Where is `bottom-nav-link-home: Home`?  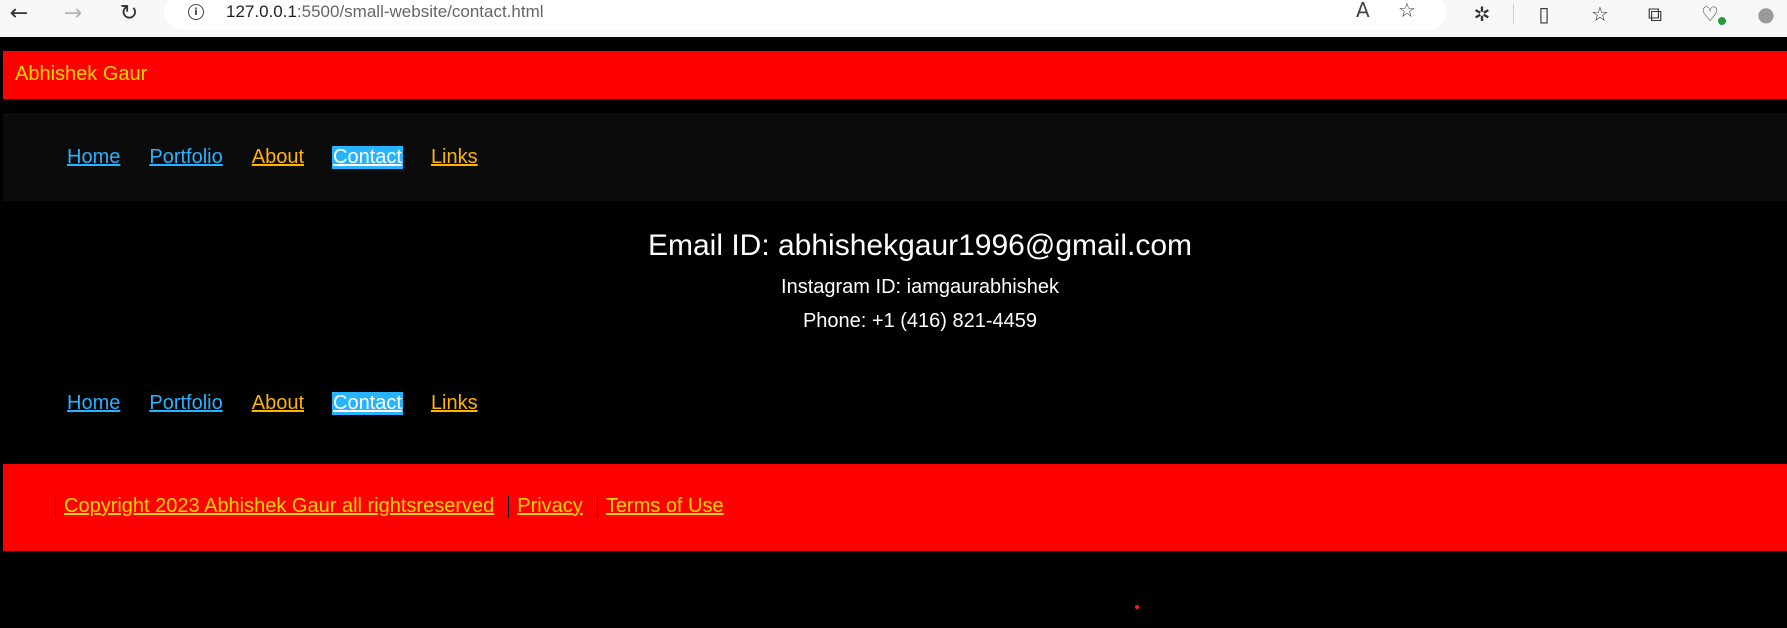 bottom-nav-link-home: Home is located at coordinates (93, 403).